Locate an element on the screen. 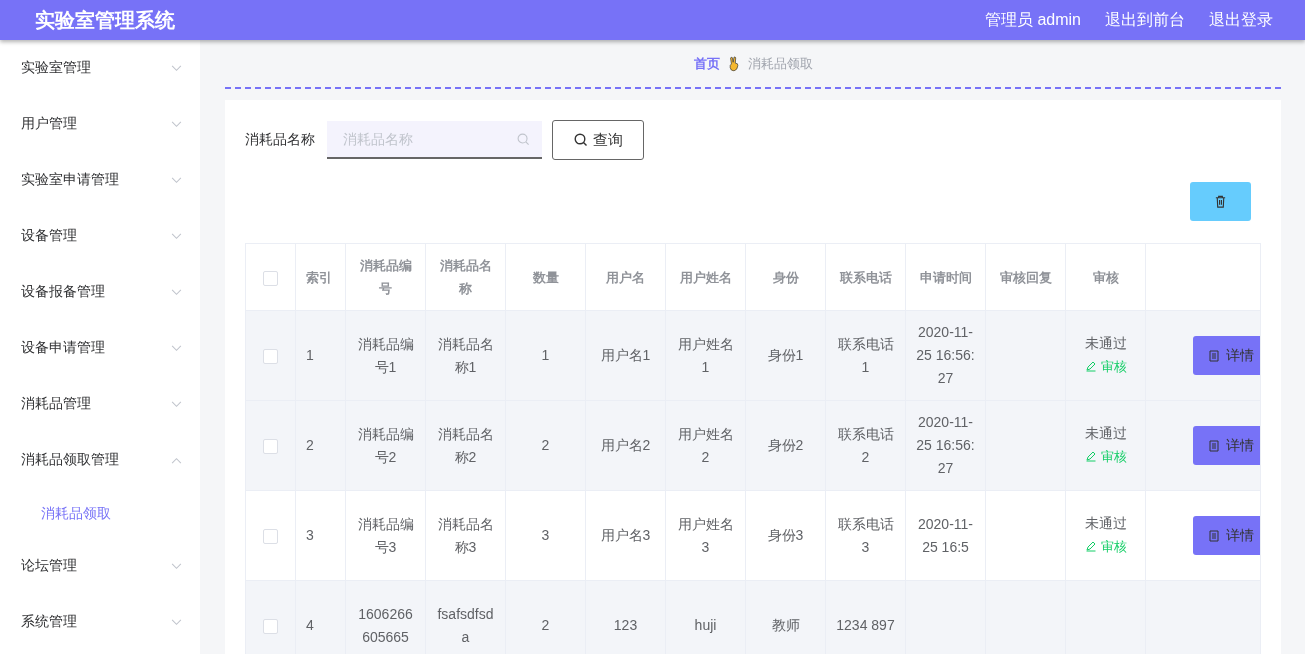 The width and height of the screenshot is (1305, 654). table-cell: 联系电话2 is located at coordinates (865, 445).